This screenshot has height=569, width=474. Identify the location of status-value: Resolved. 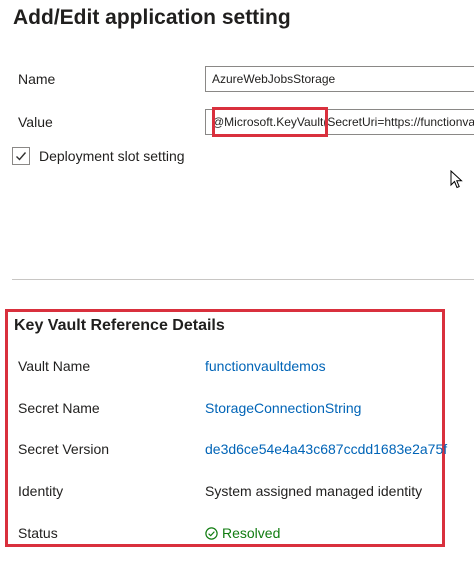
(242, 533).